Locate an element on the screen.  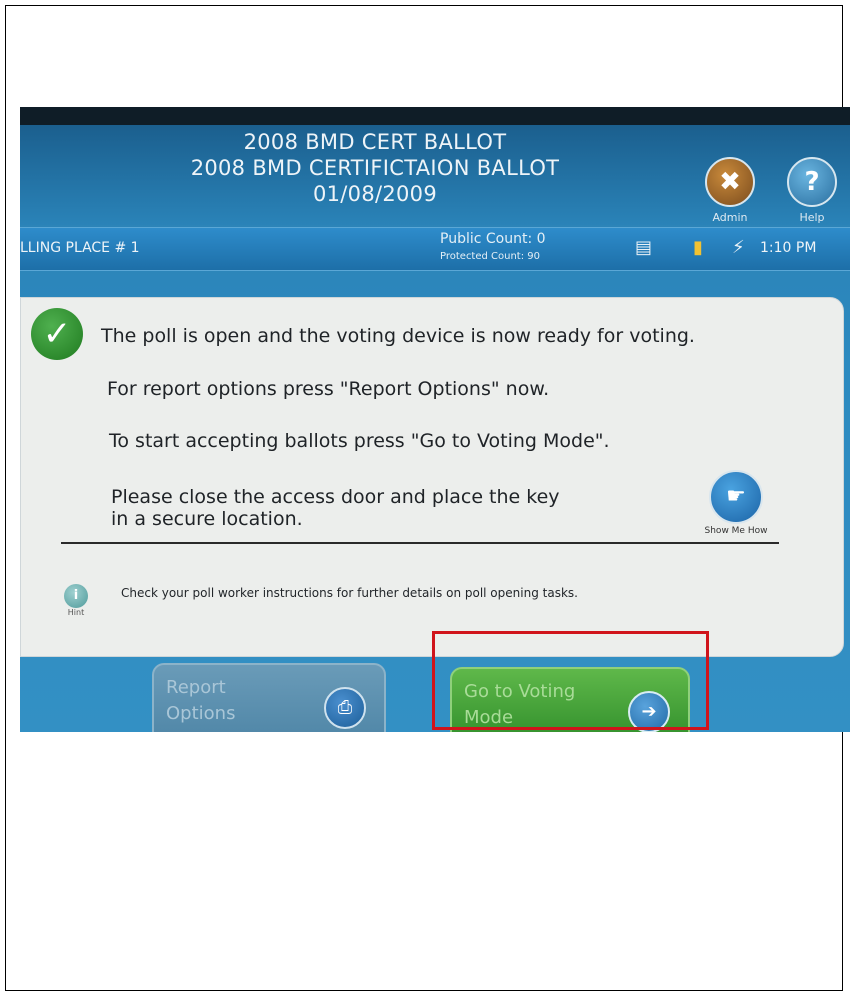
info-icon: i is located at coordinates (76, 596).